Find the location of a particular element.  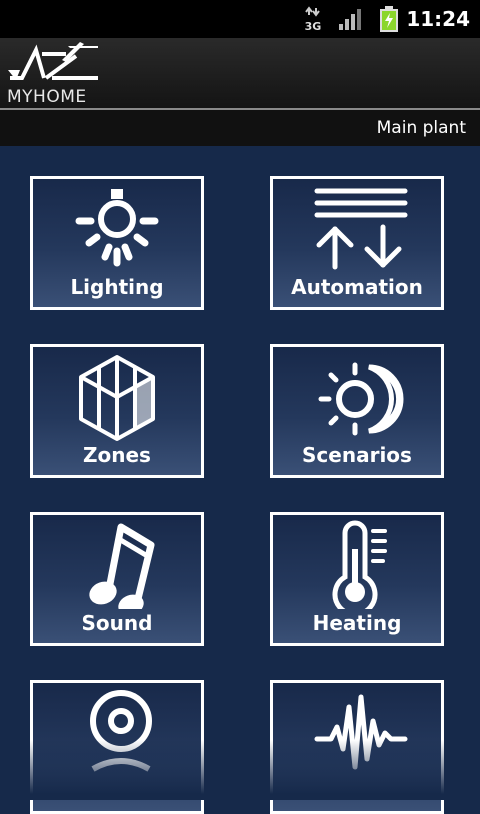

thermometer-icon is located at coordinates (359, 564).